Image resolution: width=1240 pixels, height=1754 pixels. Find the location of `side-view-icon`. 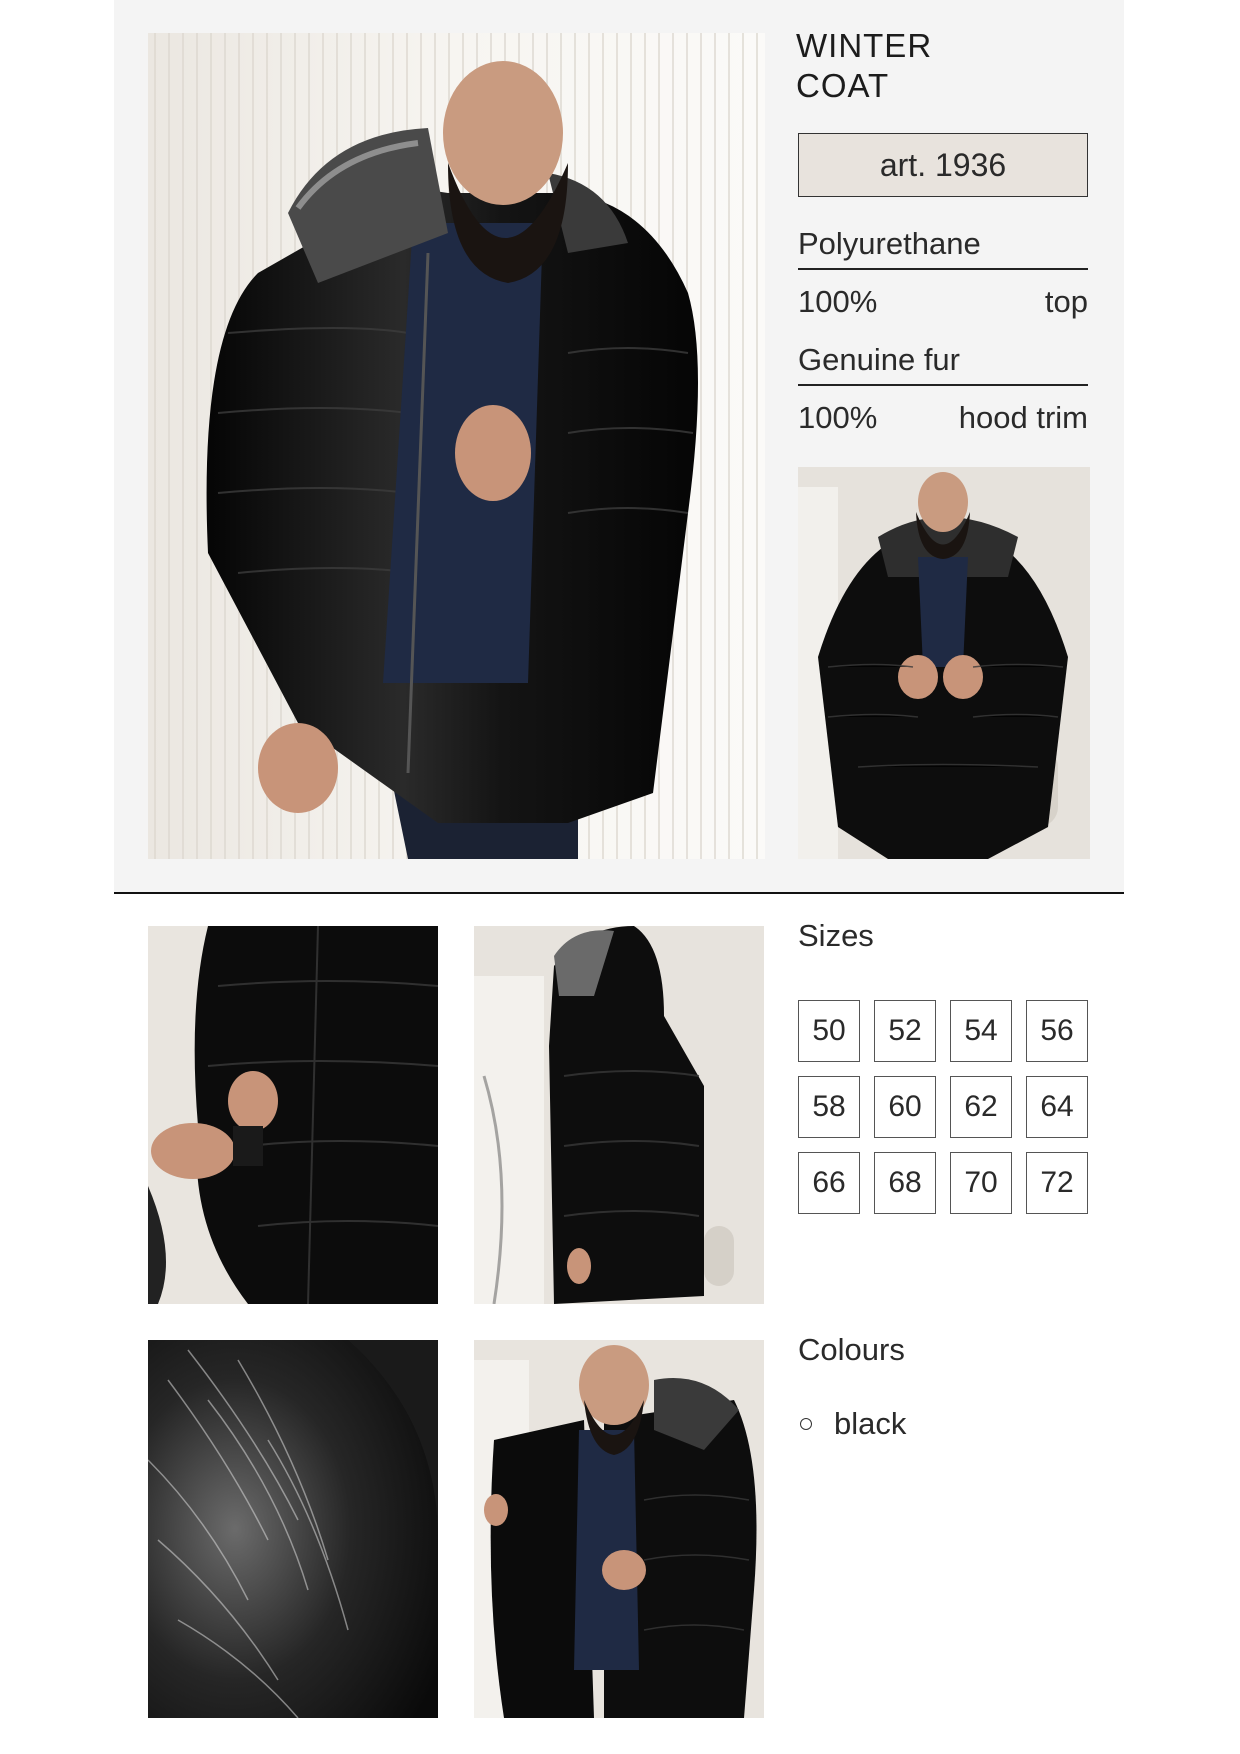

side-view-icon is located at coordinates (619, 1115).